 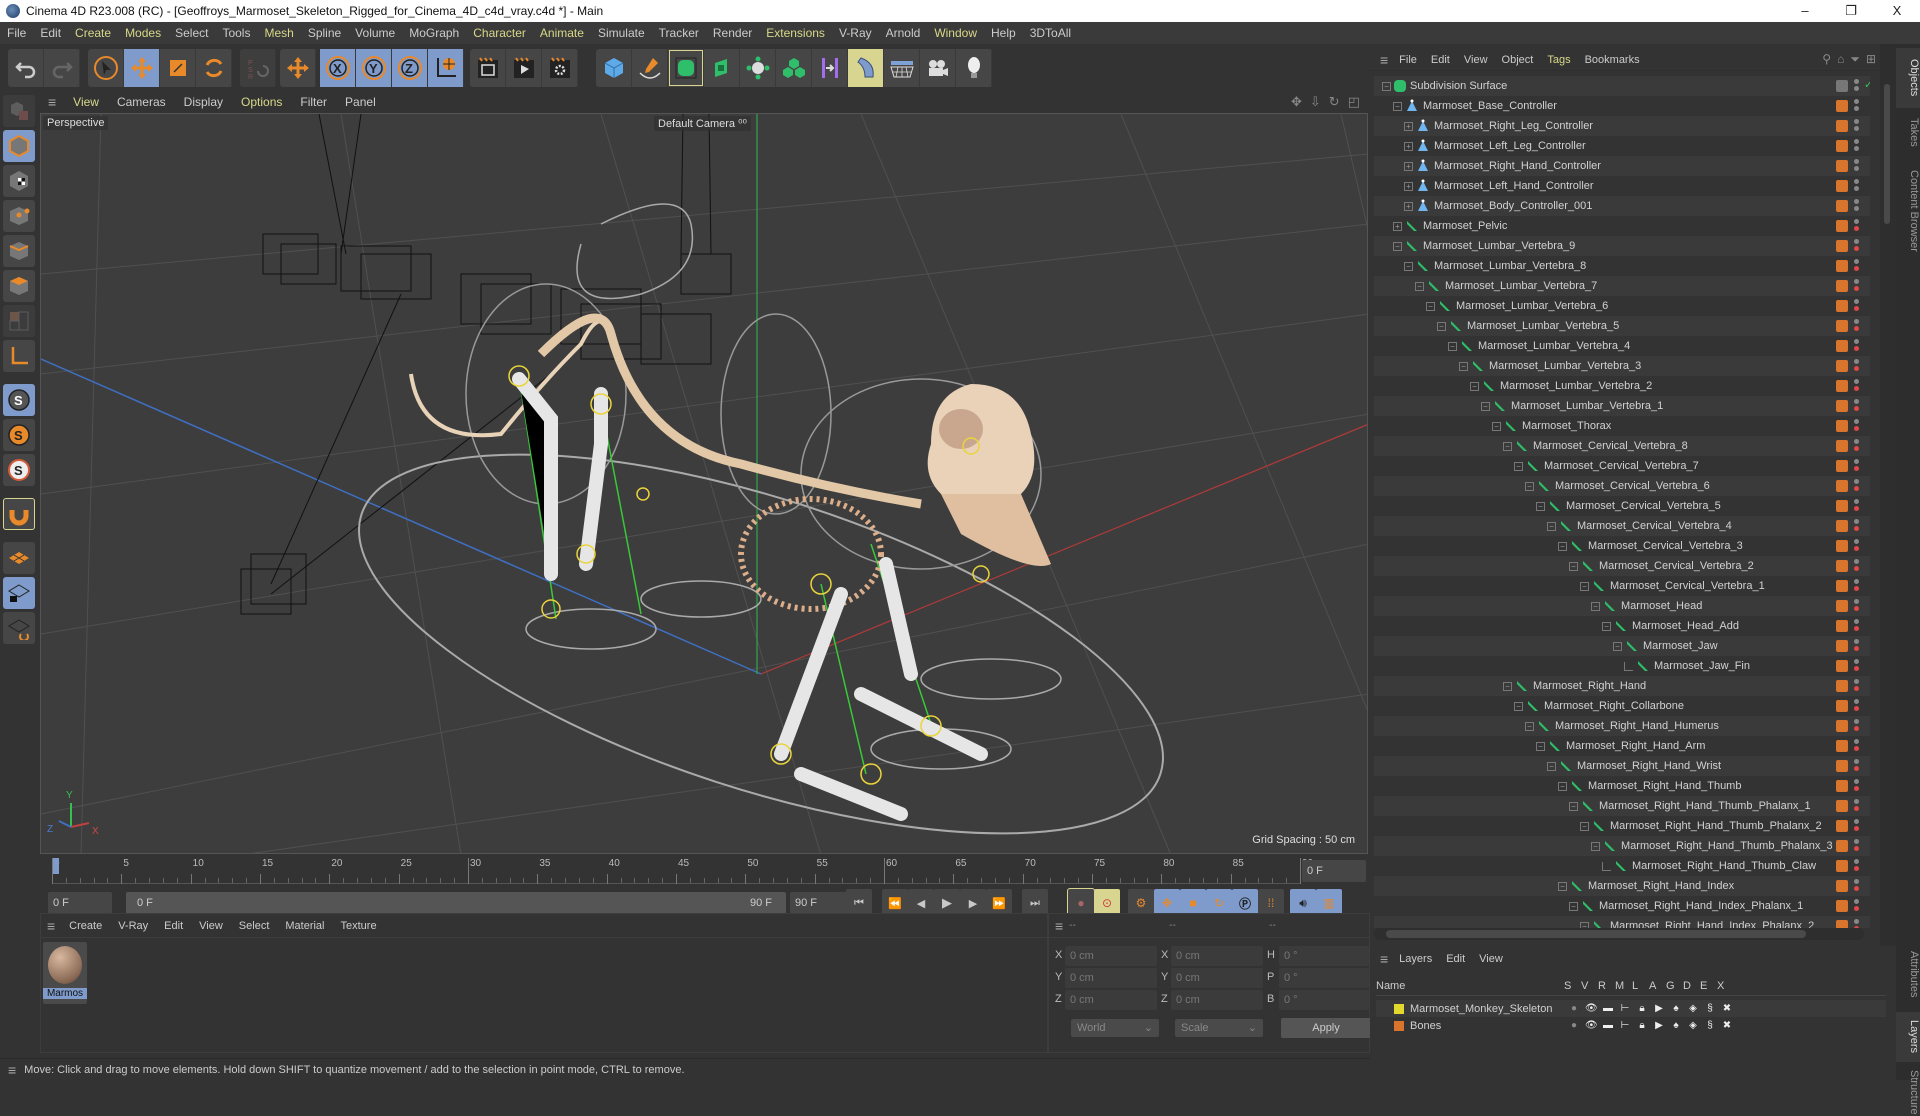 What do you see at coordinates (1622, 546) in the screenshot?
I see `object-row: −Marmoset_Cervical_Vertebra_3⬮` at bounding box center [1622, 546].